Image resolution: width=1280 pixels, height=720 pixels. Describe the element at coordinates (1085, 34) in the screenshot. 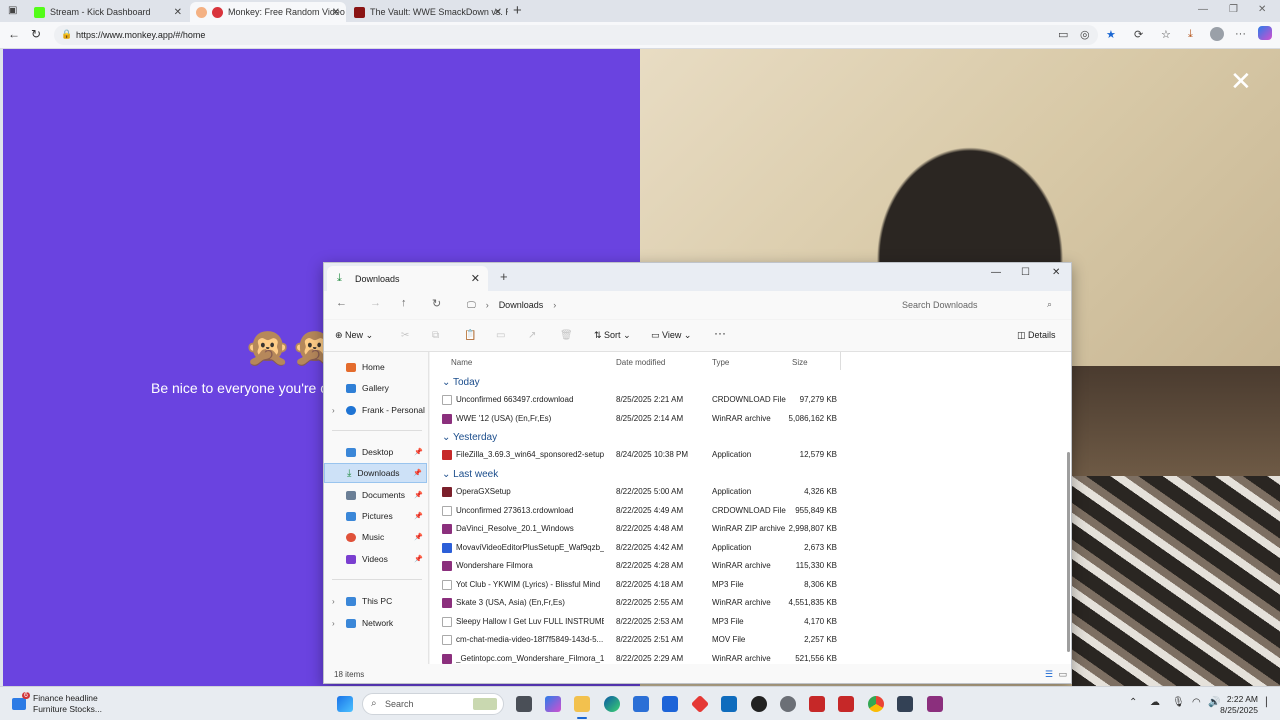

I see `reader-icon: ◎` at that location.